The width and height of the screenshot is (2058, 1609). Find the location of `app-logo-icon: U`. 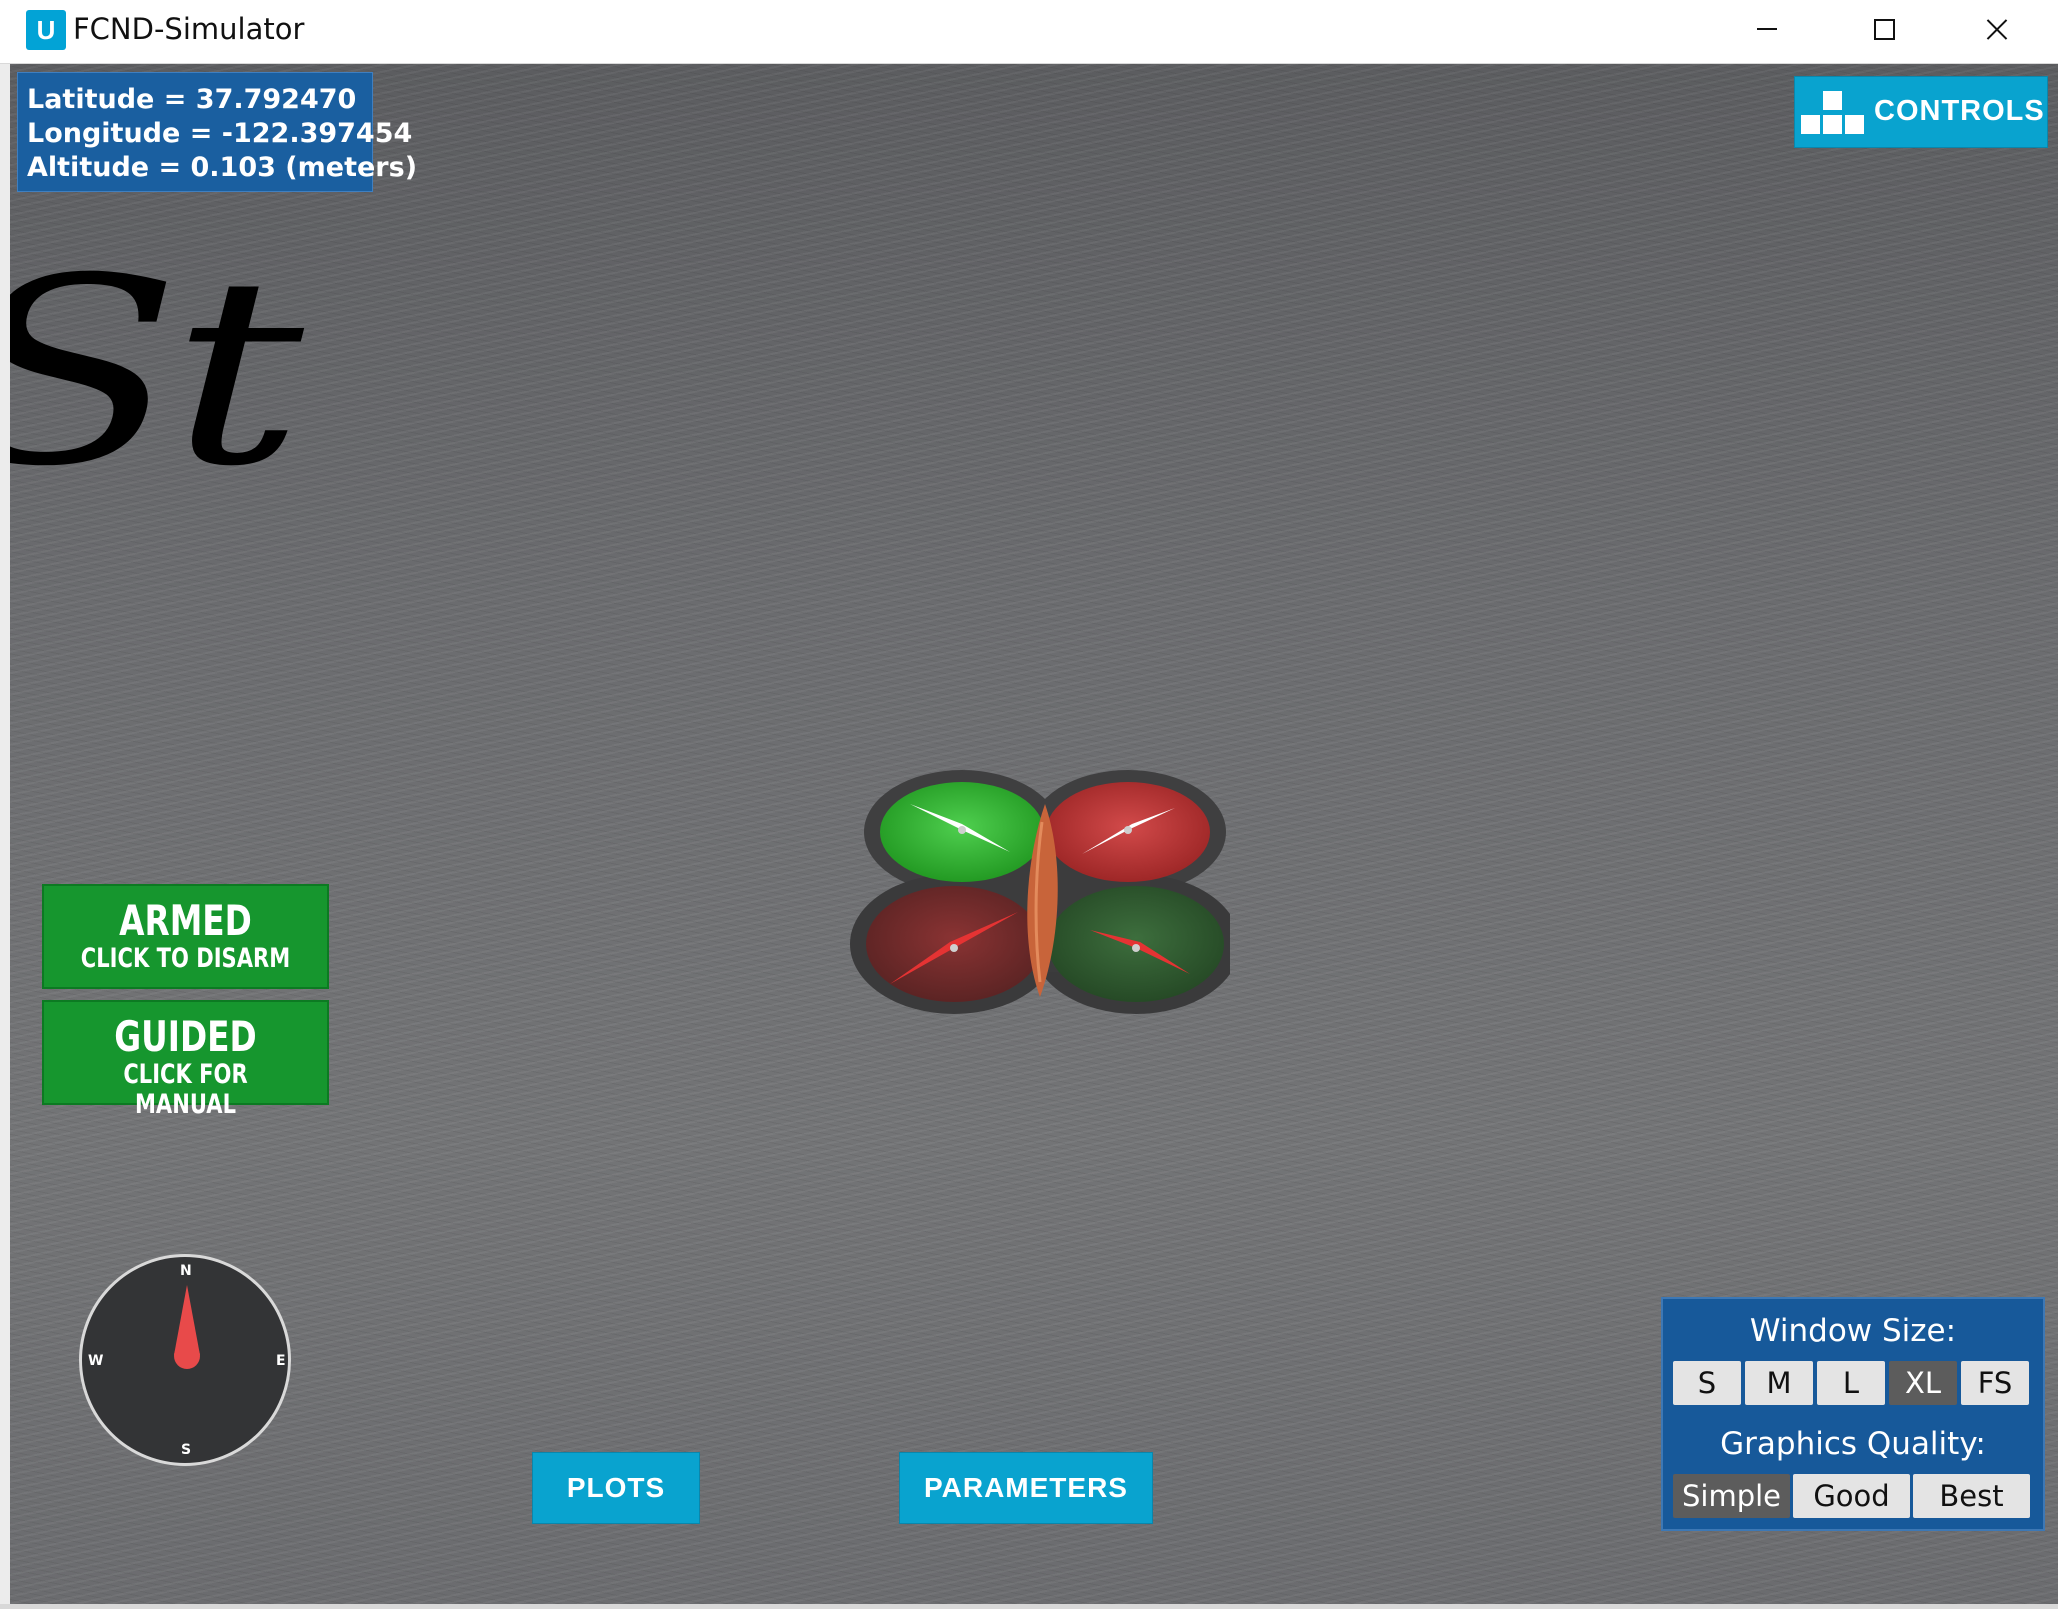

app-logo-icon: U is located at coordinates (46, 30).